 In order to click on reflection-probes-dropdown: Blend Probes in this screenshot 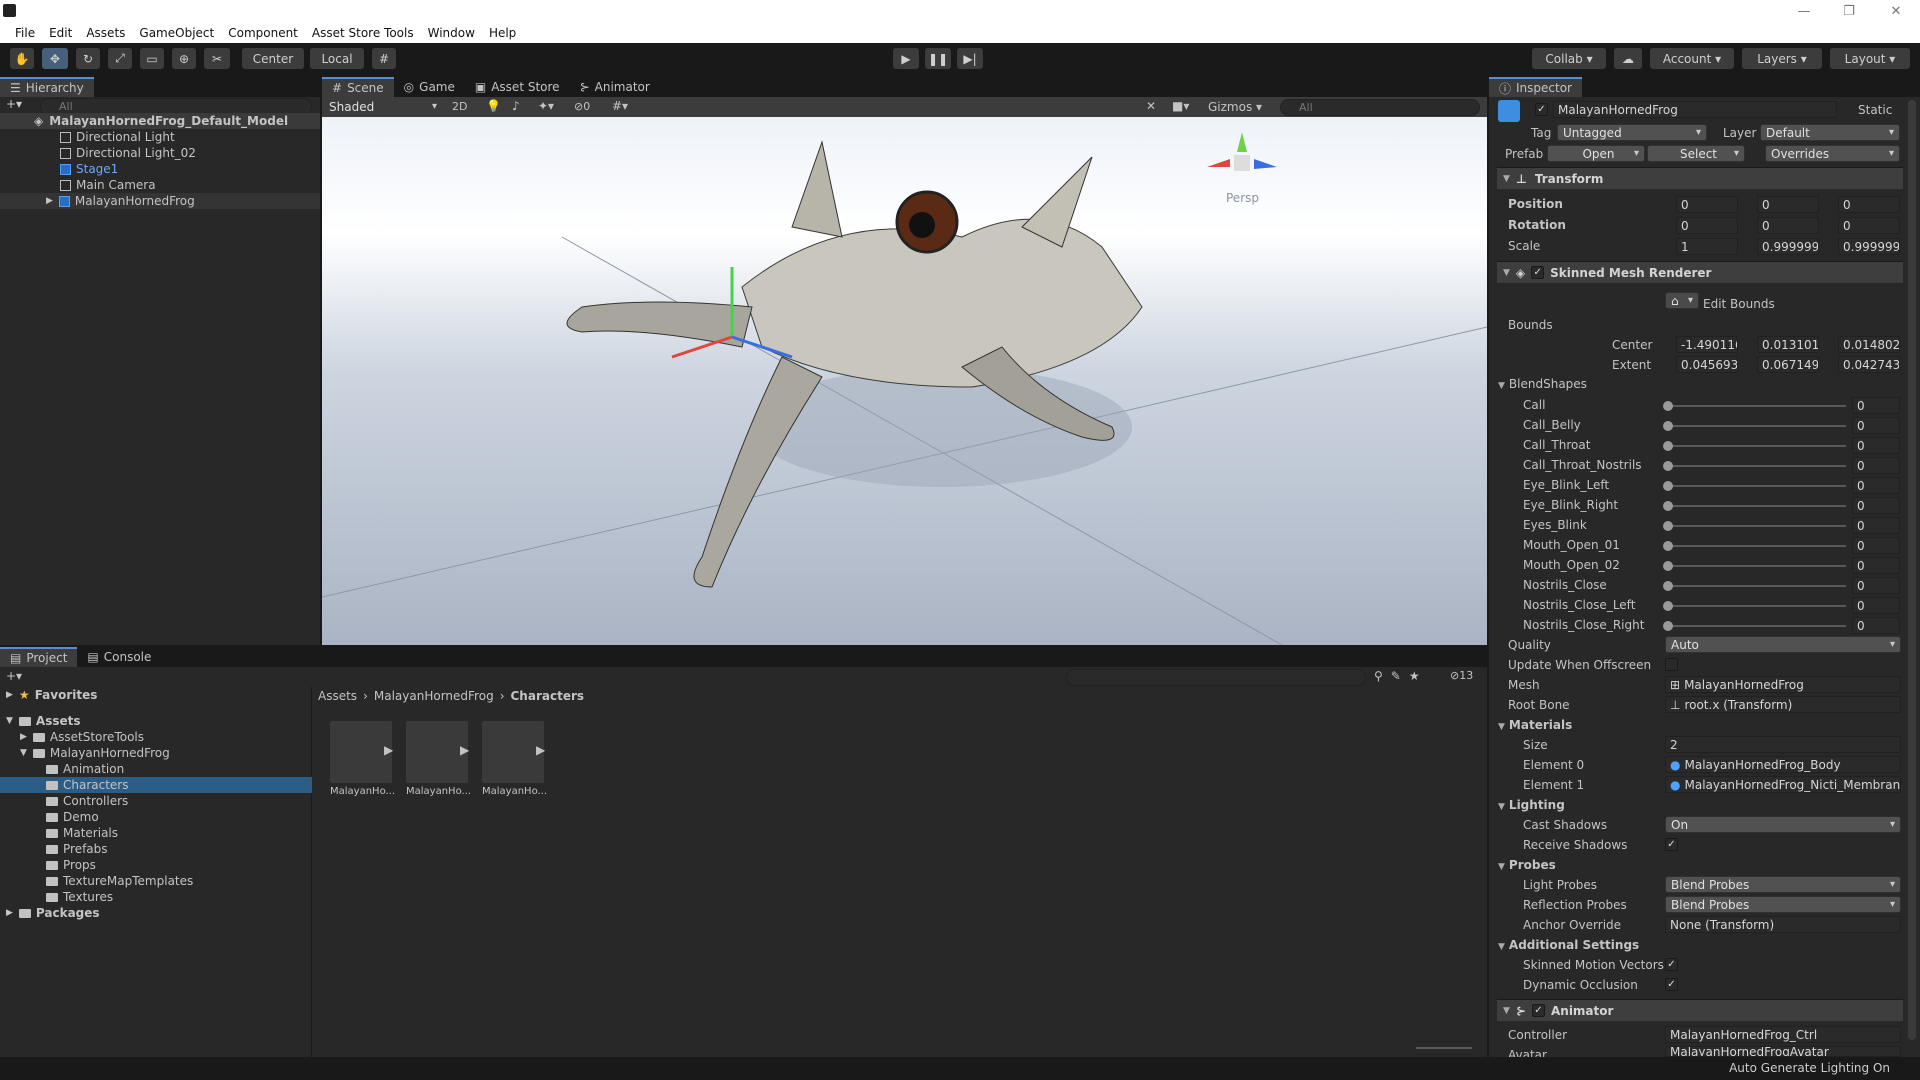, I will do `click(1783, 904)`.